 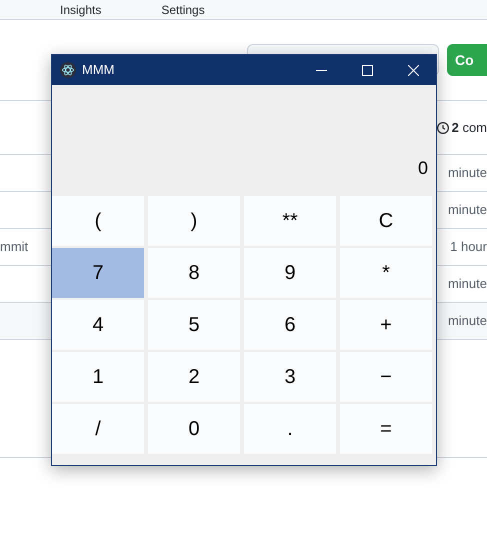 What do you see at coordinates (194, 273) in the screenshot?
I see `calculator-key: 8` at bounding box center [194, 273].